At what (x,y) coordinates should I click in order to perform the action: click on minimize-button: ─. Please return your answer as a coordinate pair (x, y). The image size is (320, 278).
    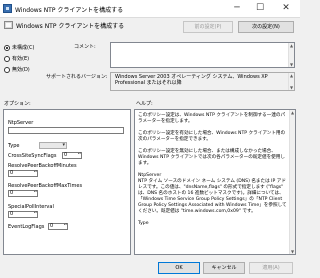
    Looking at the image, I should click on (237, 8).